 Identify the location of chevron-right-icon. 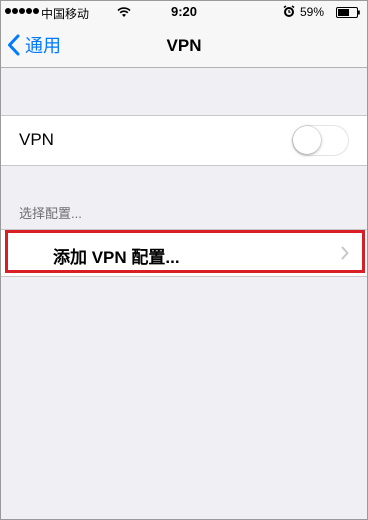
(345, 253).